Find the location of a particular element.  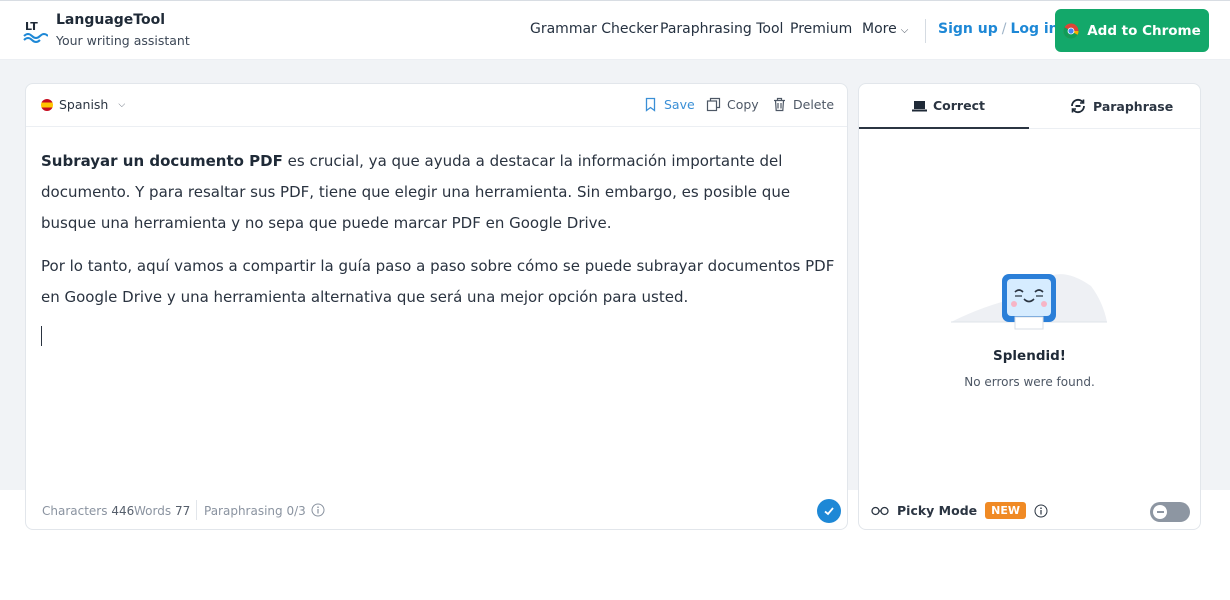

tab-paraphrase-label: Paraphrase is located at coordinates (1133, 106).